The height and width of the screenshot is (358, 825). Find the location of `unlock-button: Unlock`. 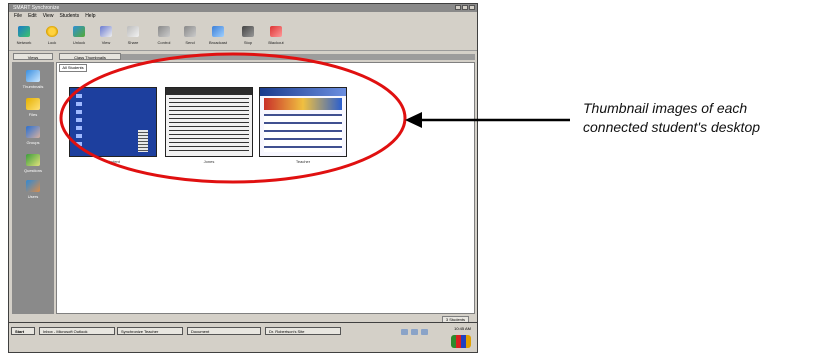

unlock-button: Unlock is located at coordinates (79, 38).